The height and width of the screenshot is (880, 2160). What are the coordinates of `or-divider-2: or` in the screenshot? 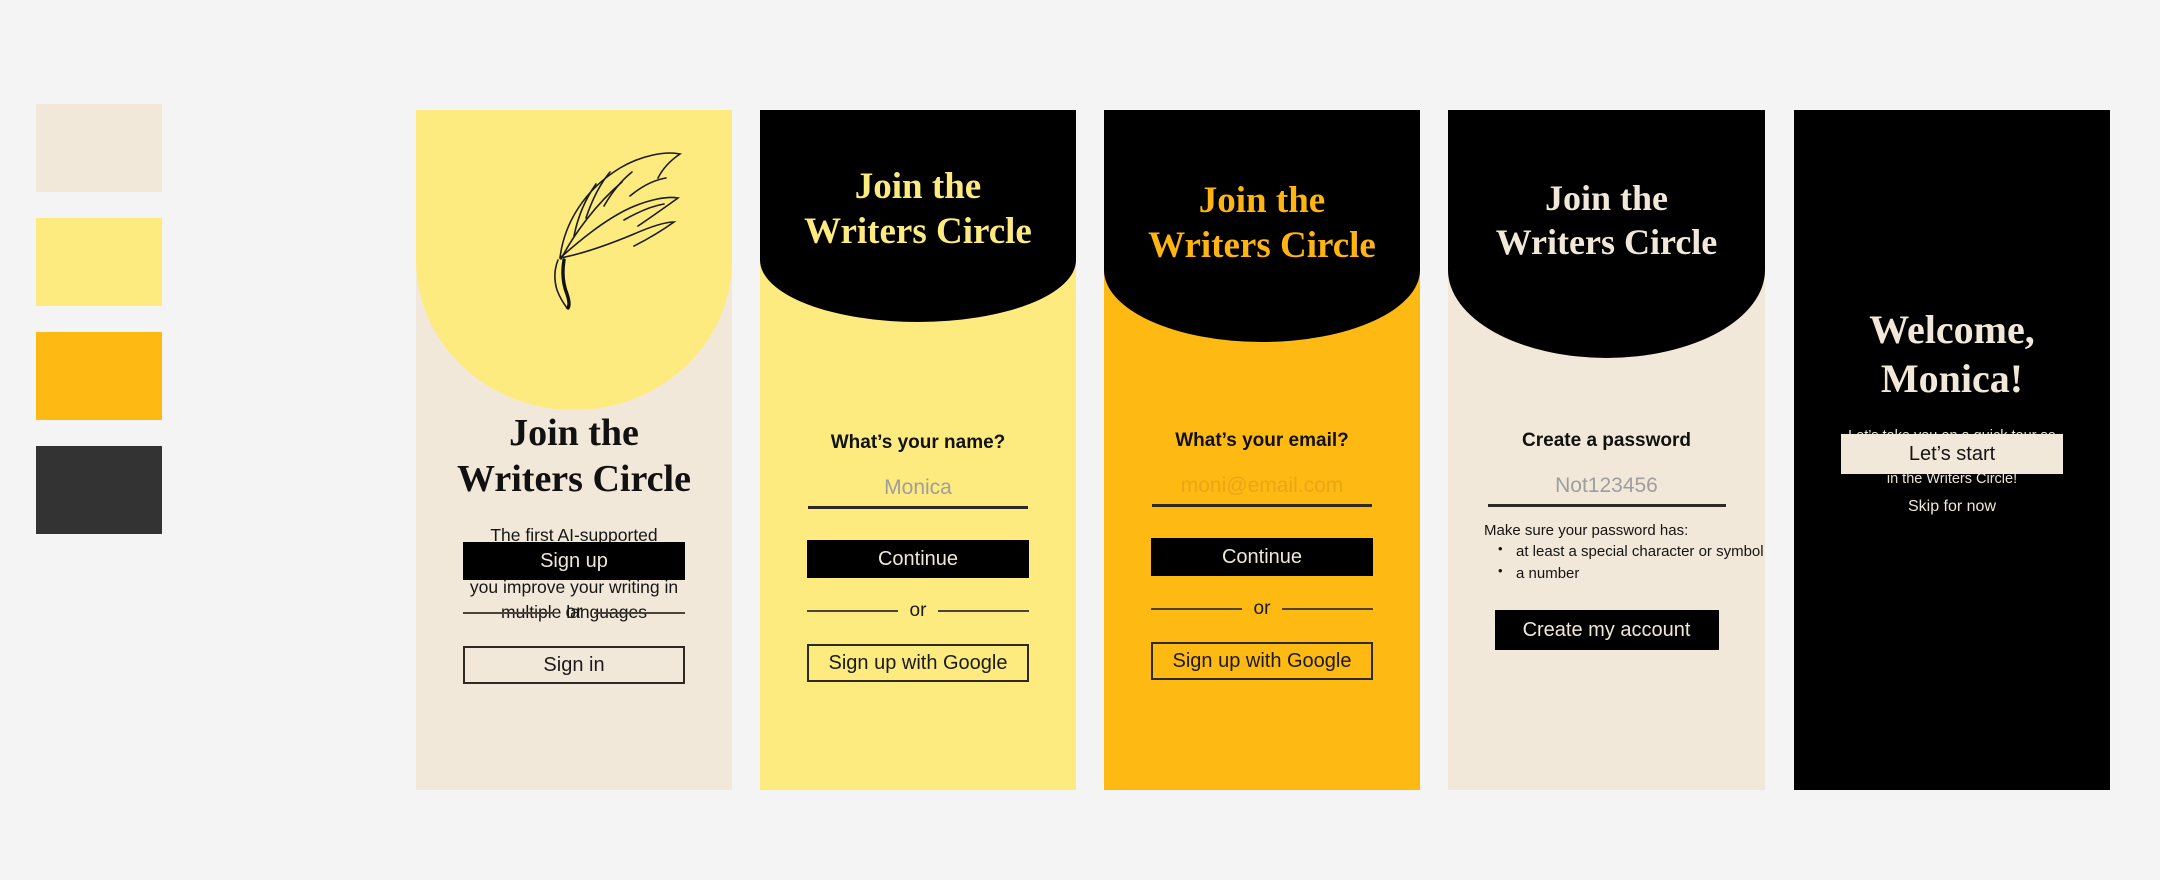 It's located at (918, 611).